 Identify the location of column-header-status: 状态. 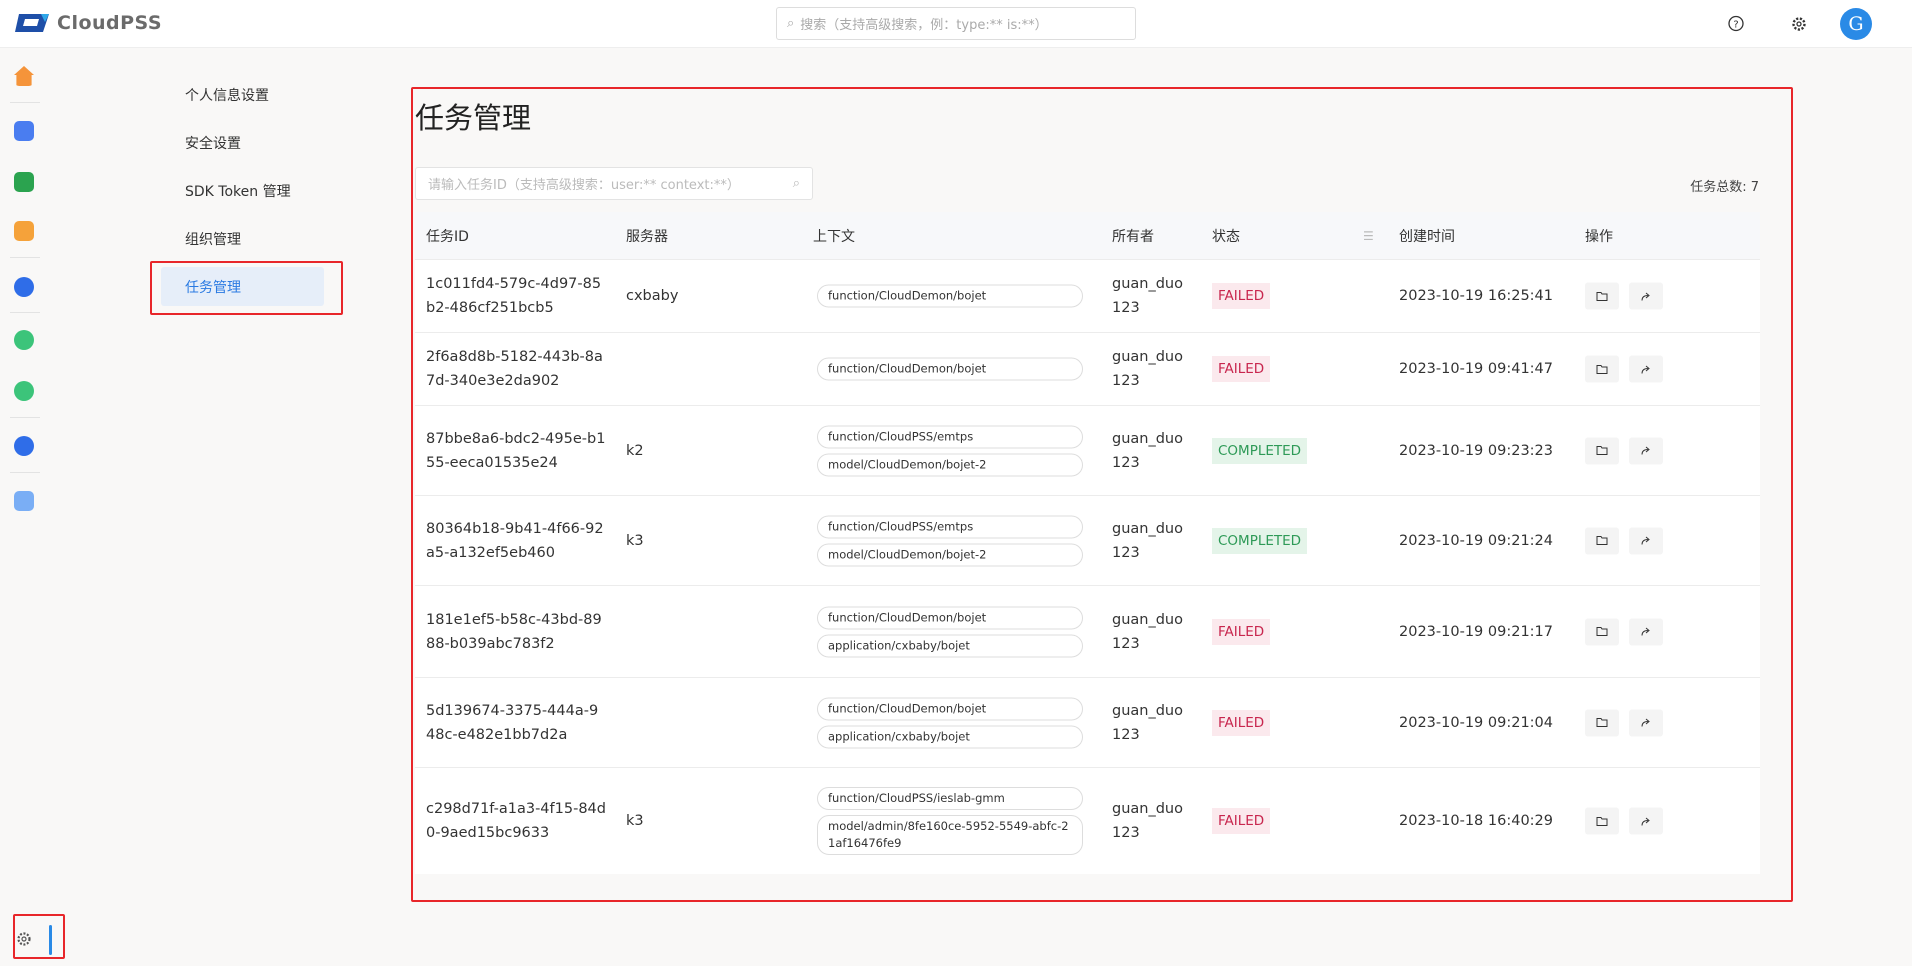
(1226, 236).